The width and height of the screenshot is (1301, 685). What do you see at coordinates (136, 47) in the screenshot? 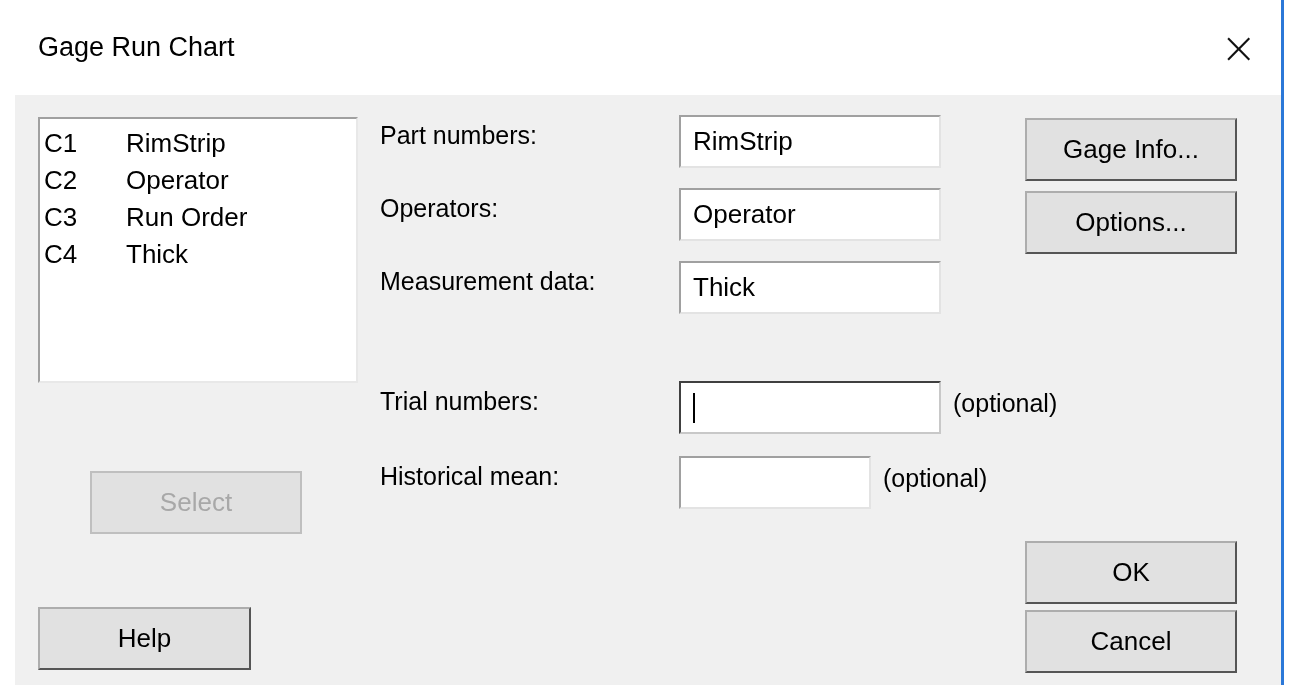
I see `window-title: Gage Run Chart` at bounding box center [136, 47].